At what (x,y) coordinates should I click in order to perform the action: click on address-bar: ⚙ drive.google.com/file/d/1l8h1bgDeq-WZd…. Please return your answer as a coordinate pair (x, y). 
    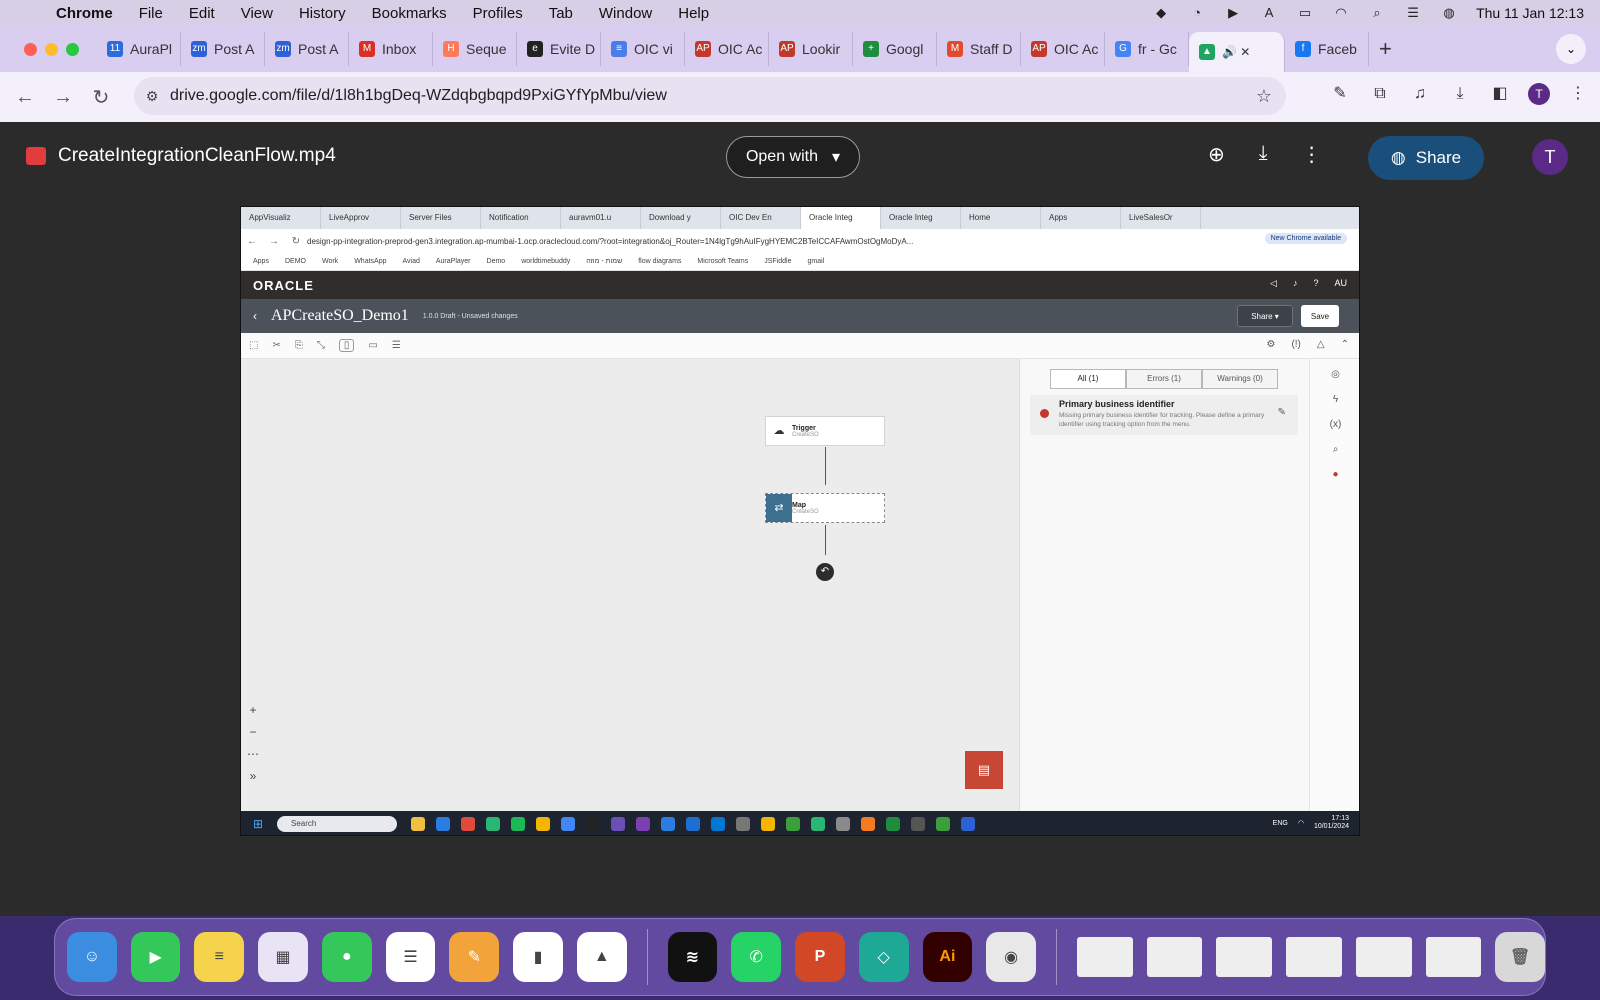
    Looking at the image, I should click on (710, 96).